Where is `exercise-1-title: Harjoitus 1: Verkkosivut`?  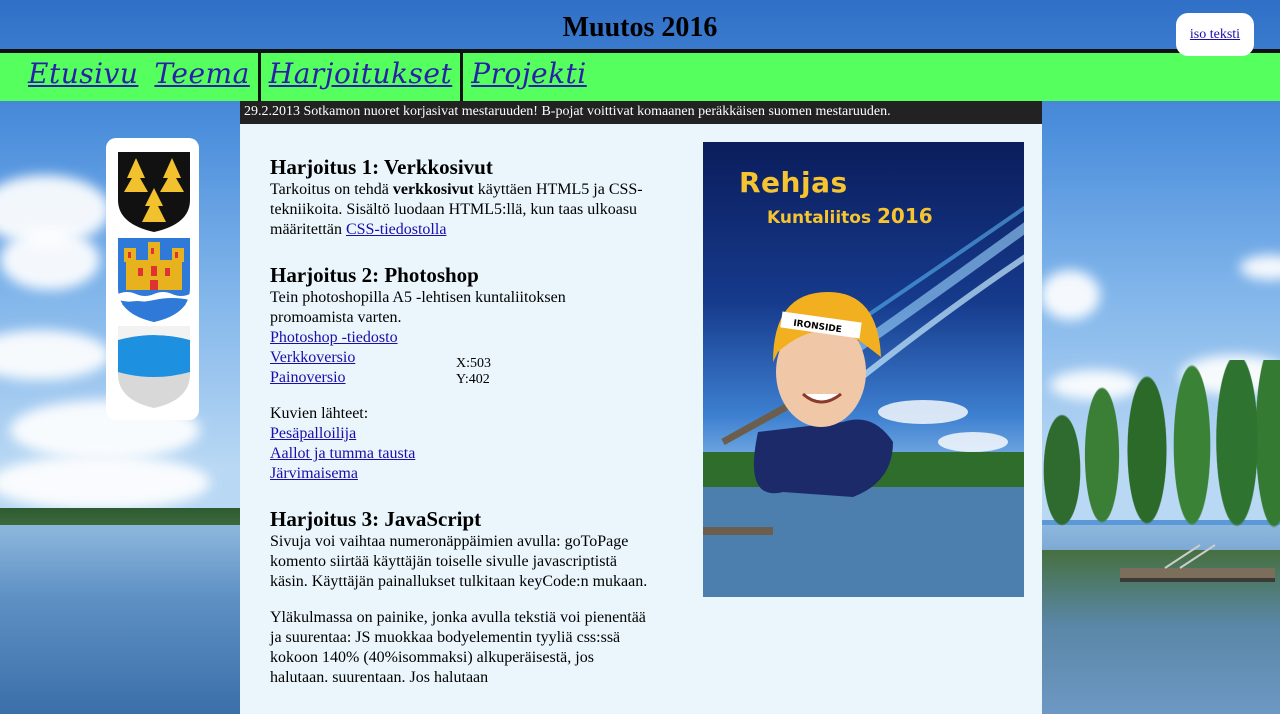 exercise-1-title: Harjoitus 1: Verkkosivut is located at coordinates (381, 167).